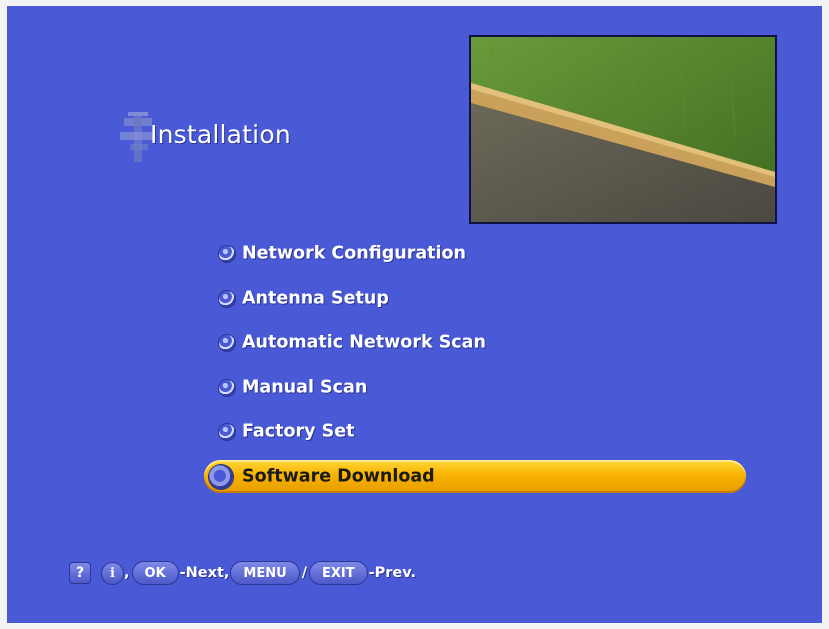  Describe the element at coordinates (364, 342) in the screenshot. I see `menu-item-label: Automatic Network Scan` at that location.